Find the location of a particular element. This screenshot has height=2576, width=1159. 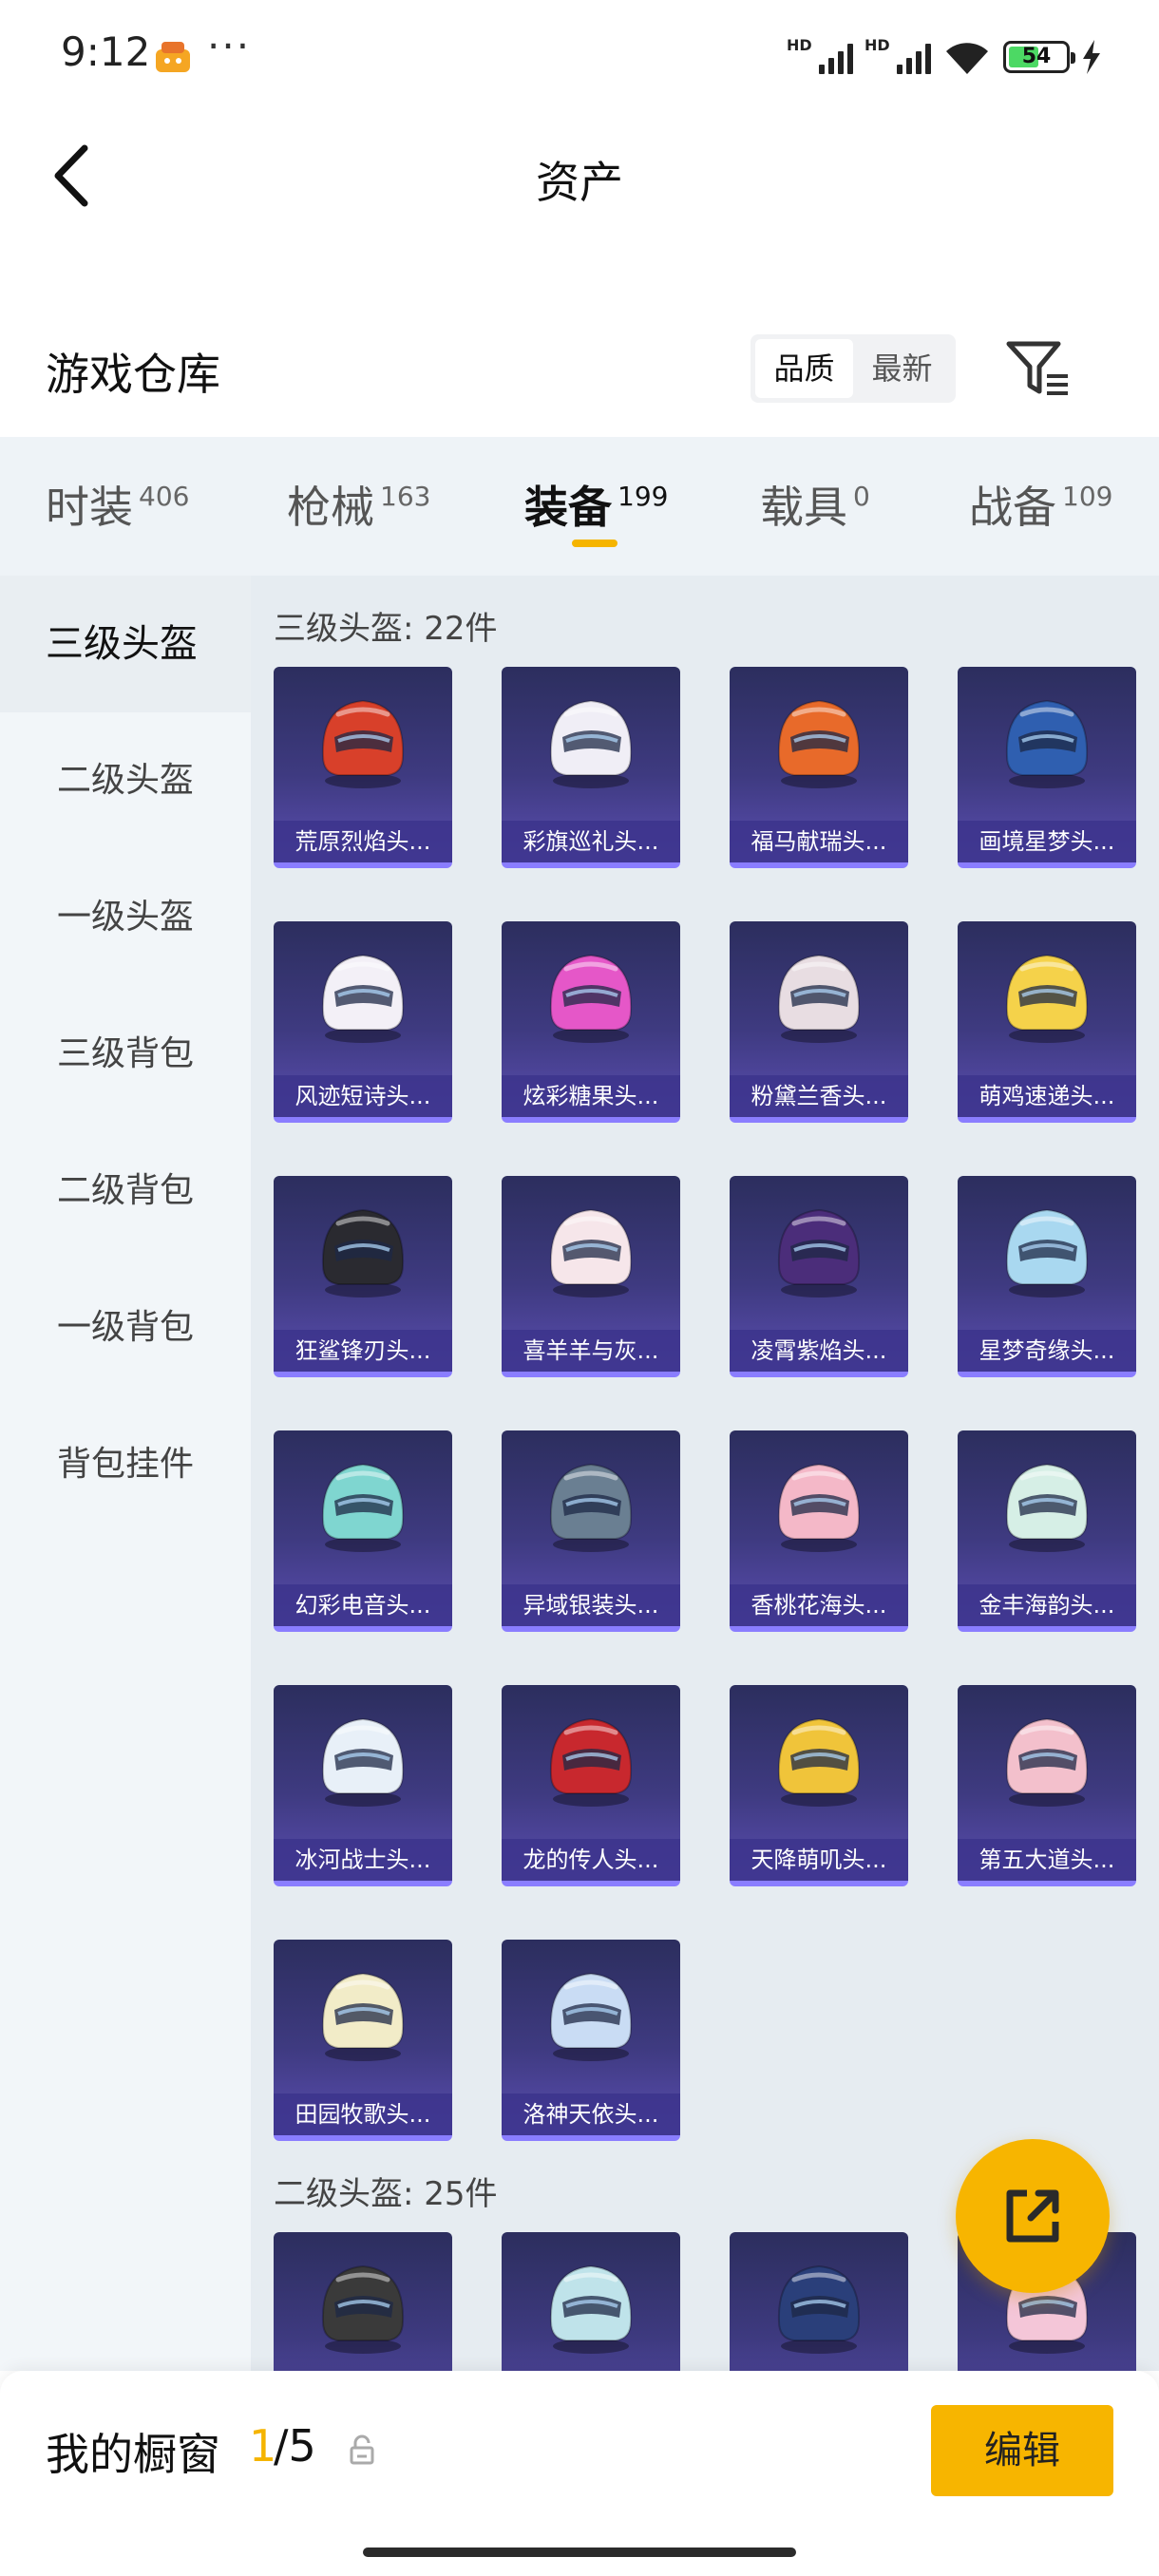

tab-equipment: 装备 199 is located at coordinates (596, 505).